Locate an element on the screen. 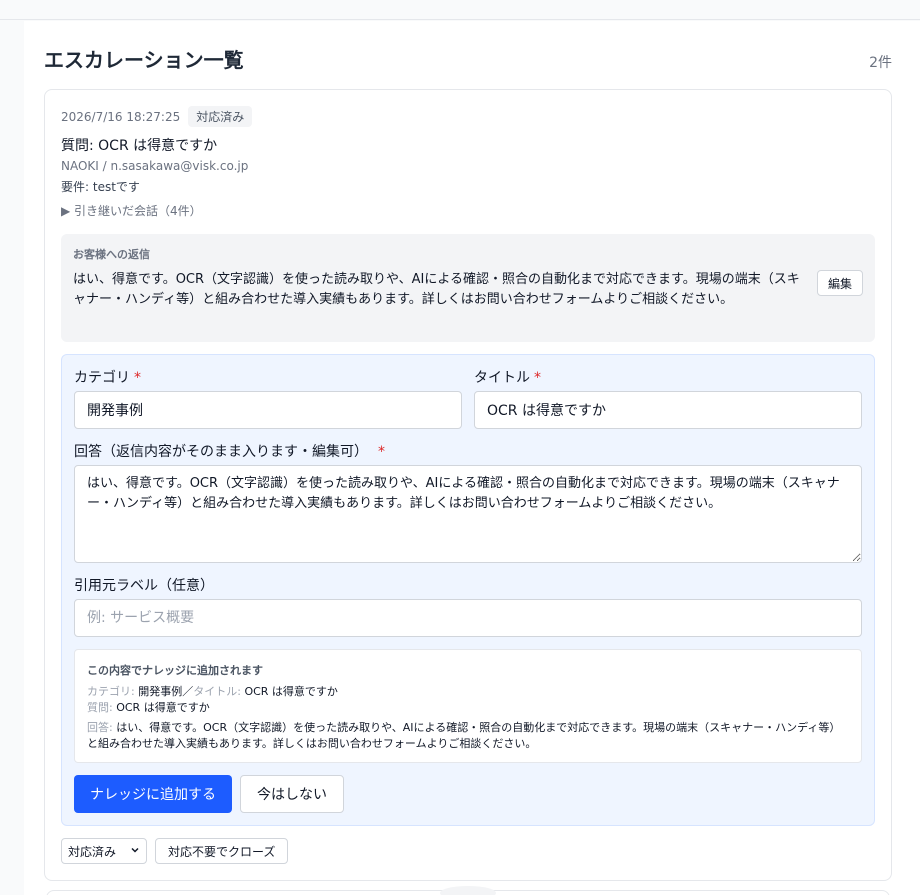 The width and height of the screenshot is (920, 895). category-label: カテゴリ * is located at coordinates (107, 378).